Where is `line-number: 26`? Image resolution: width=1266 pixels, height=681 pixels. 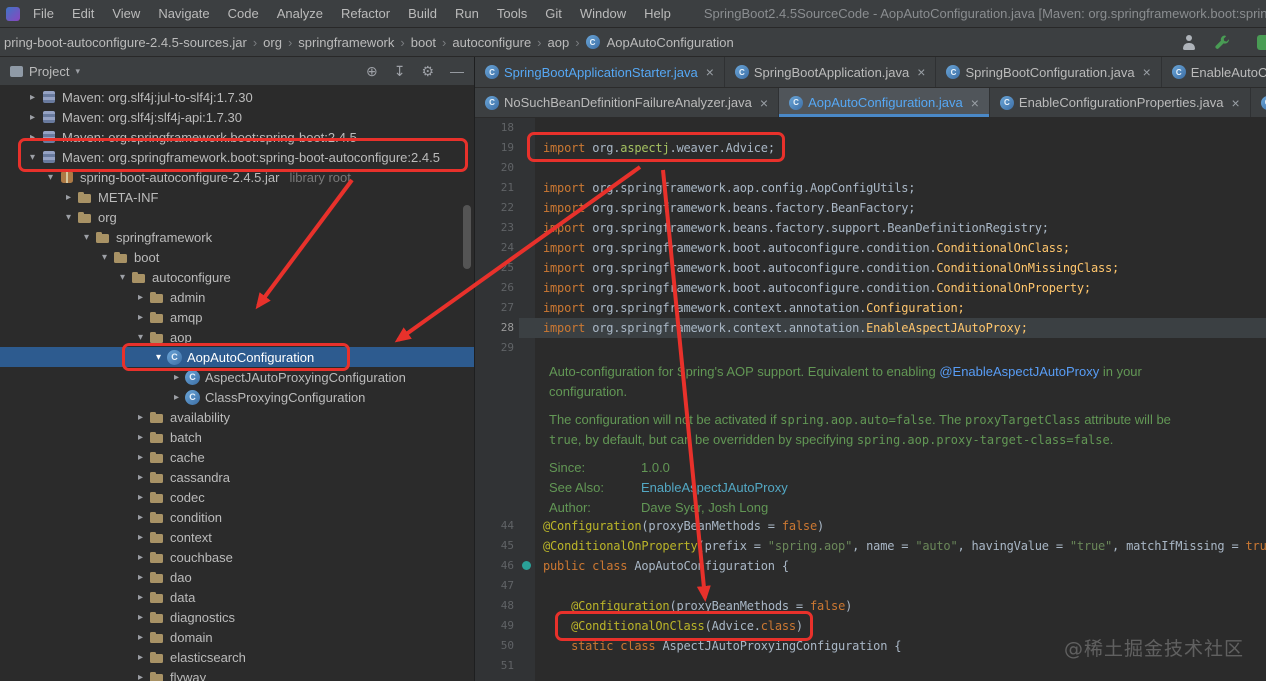
line-number: 26 is located at coordinates (497, 288).